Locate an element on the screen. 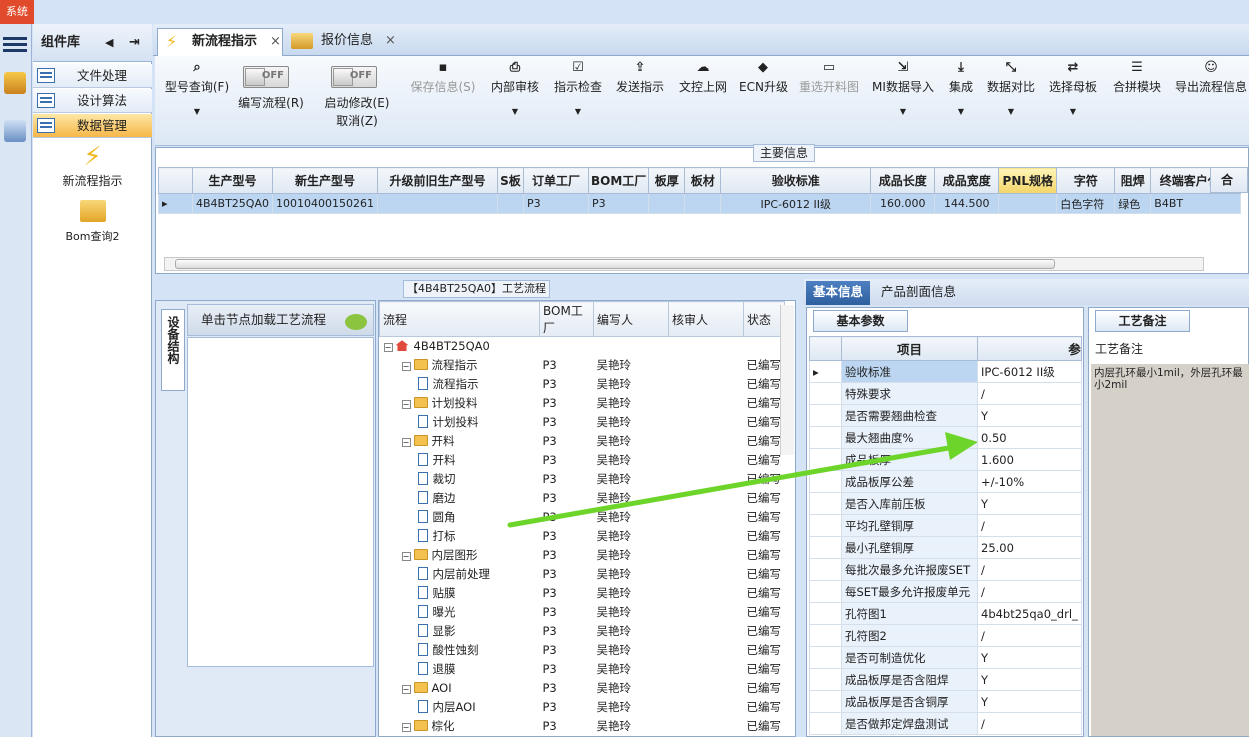 The image size is (1249, 737). arrow-line is located at coordinates (735, 485).